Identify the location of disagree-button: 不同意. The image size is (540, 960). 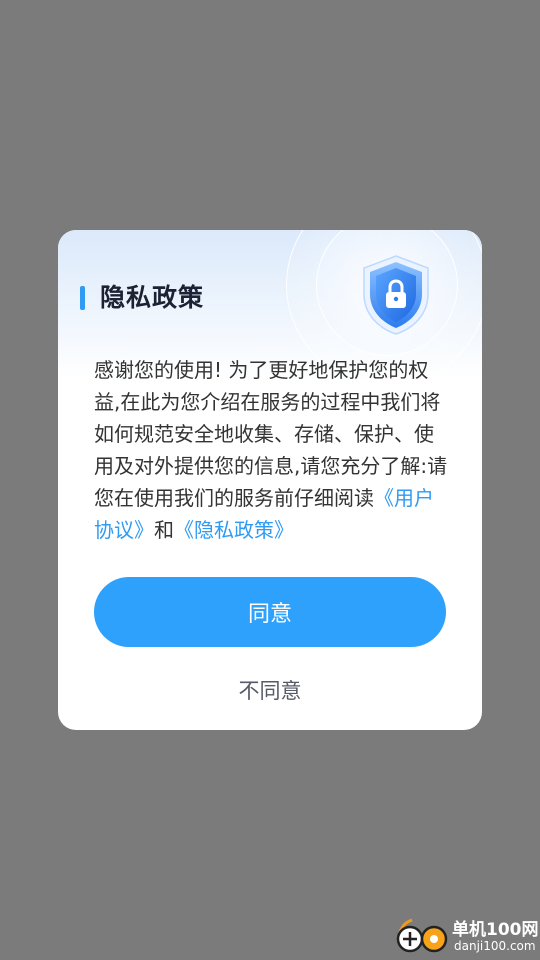
(270, 690).